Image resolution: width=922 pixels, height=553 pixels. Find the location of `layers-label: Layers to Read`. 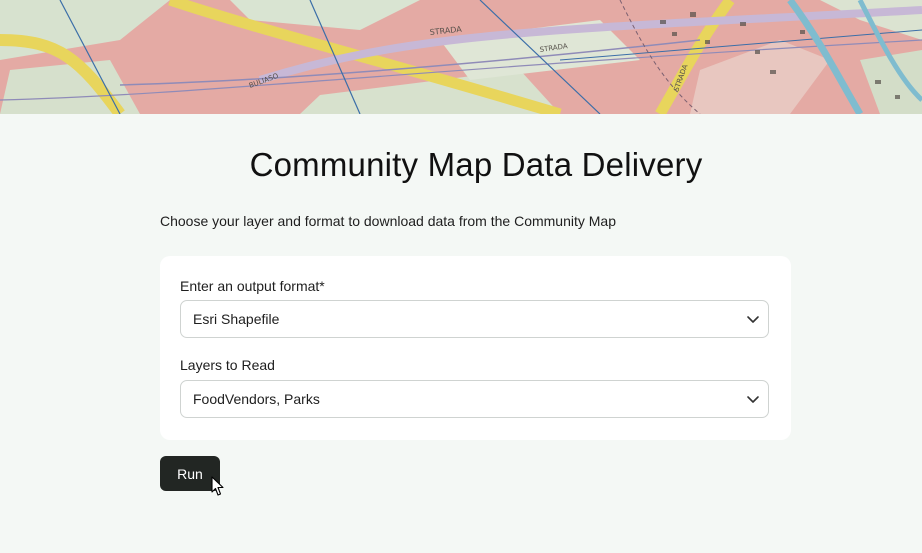

layers-label: Layers to Read is located at coordinates (227, 365).